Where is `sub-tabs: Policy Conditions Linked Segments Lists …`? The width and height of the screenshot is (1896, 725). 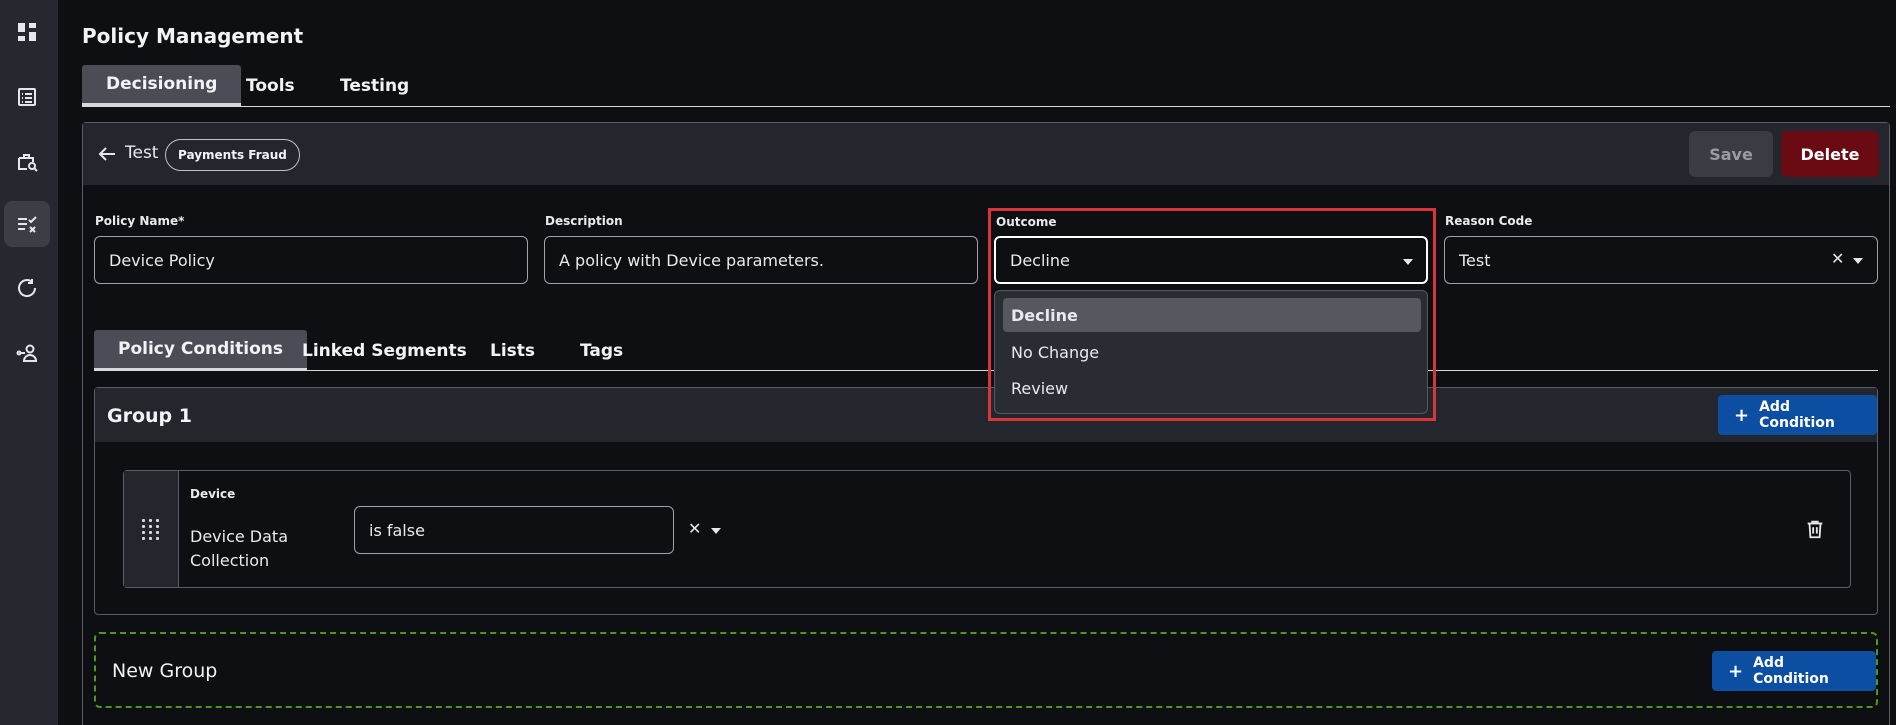 sub-tabs: Policy Conditions Linked Segments Lists … is located at coordinates (986, 350).